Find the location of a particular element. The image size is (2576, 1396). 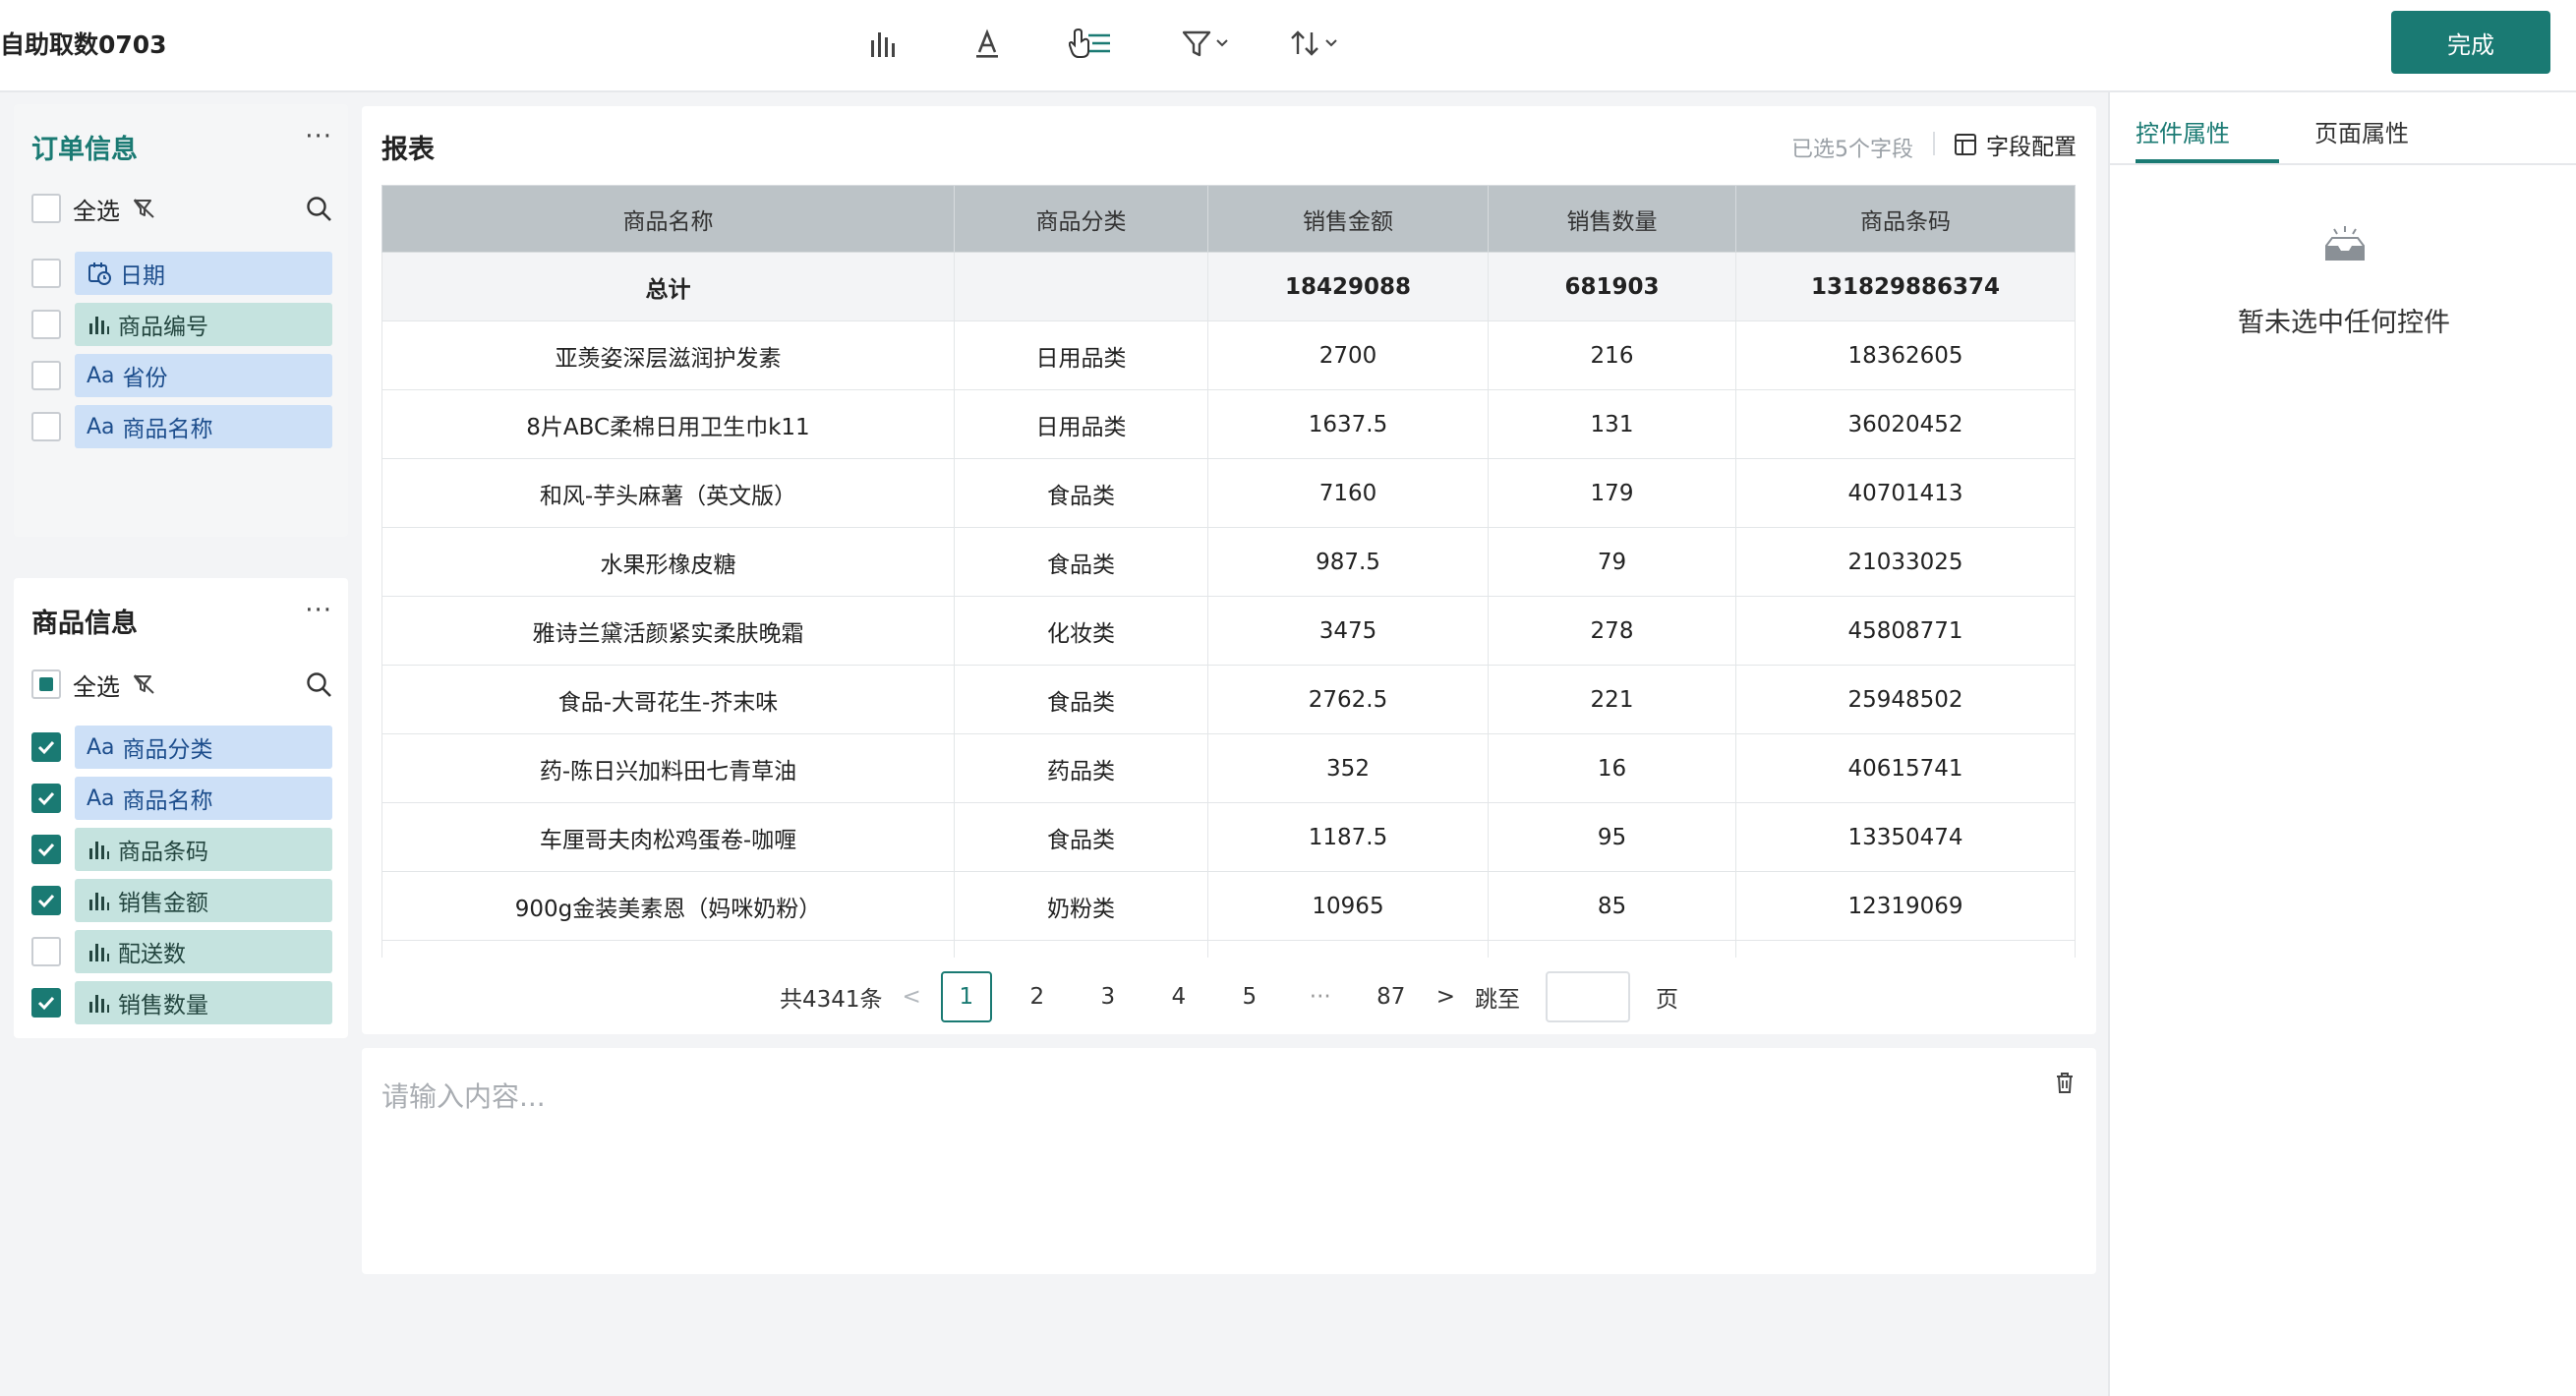

table-cell: 总计 is located at coordinates (668, 286).